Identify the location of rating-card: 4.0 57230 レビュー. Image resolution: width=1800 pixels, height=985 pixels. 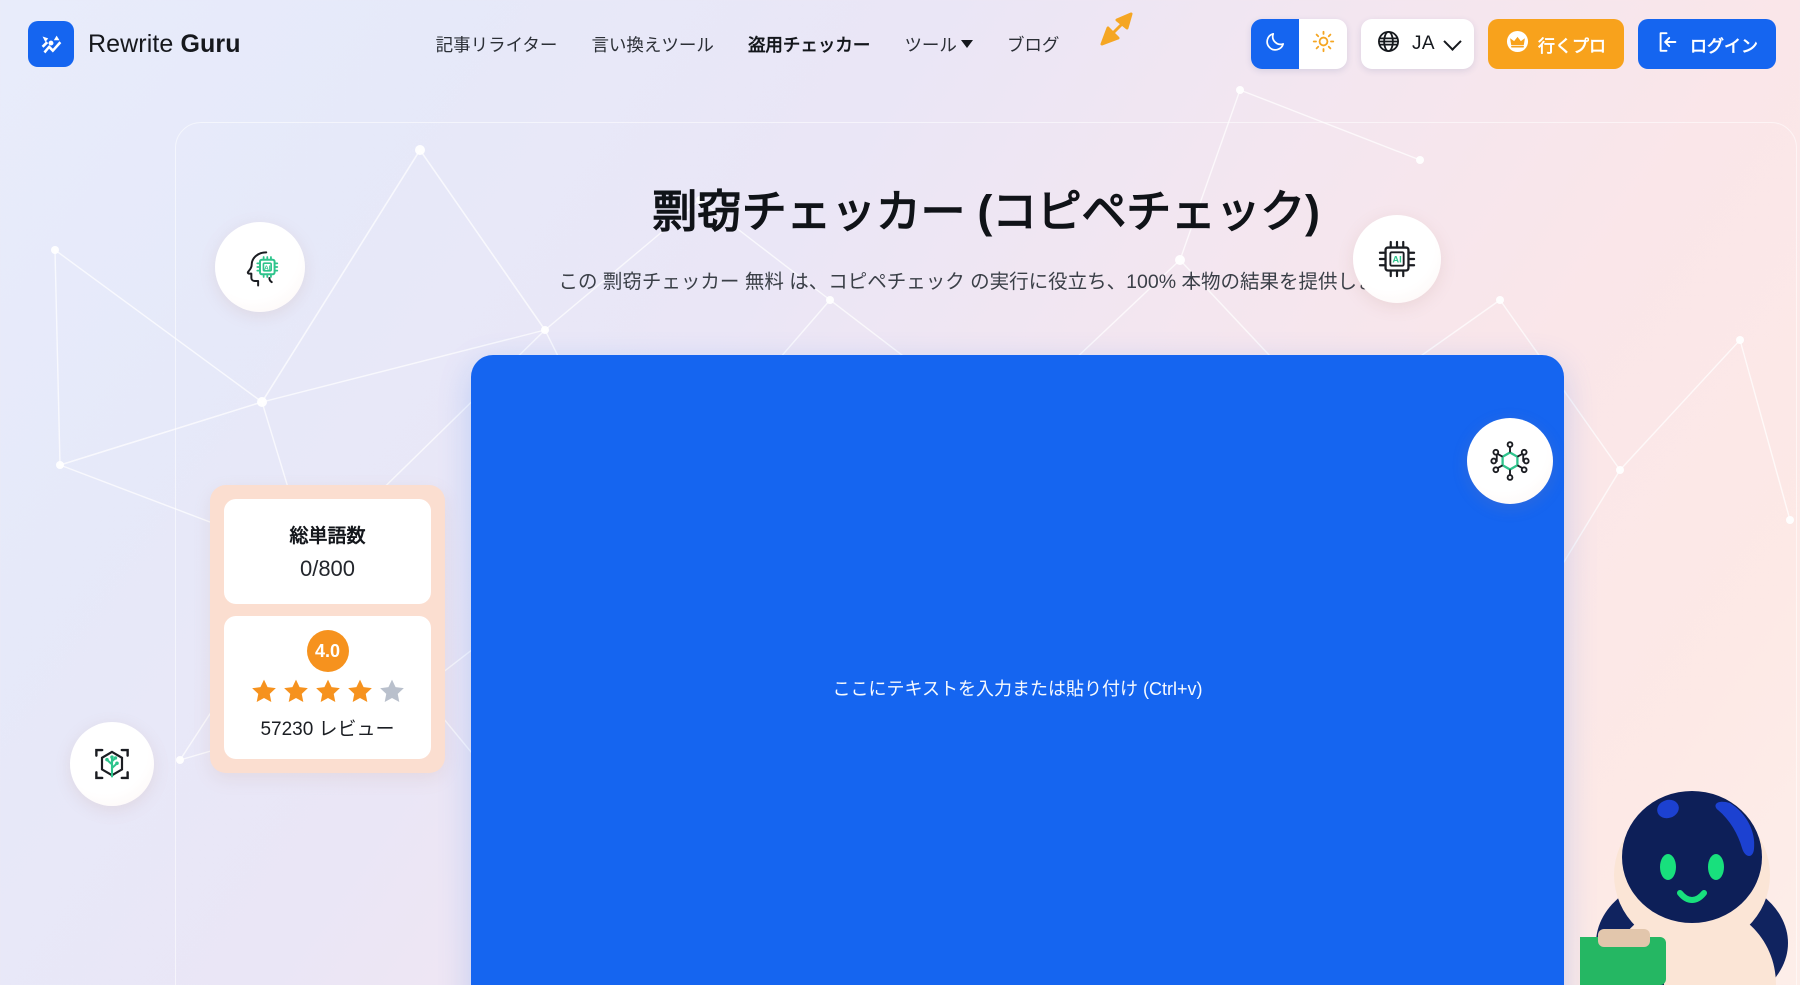
(327, 687).